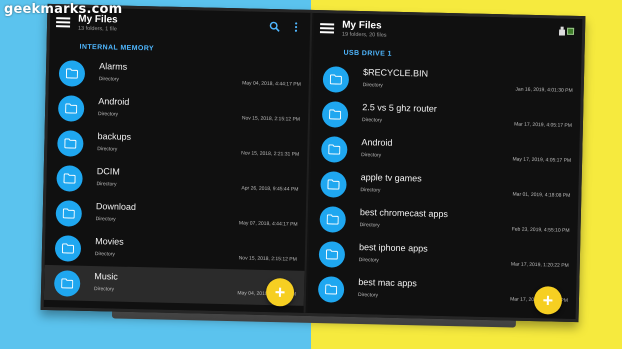  I want to click on file-name: Movies, so click(109, 241).